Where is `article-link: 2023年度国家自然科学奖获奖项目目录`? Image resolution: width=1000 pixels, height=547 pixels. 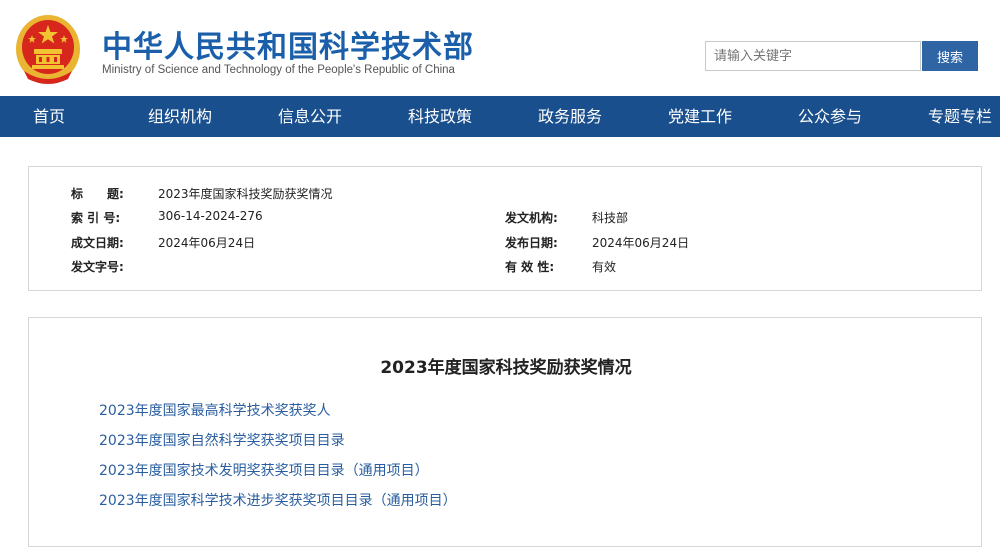 article-link: 2023年度国家自然科学奖获奖项目目录 is located at coordinates (222, 440).